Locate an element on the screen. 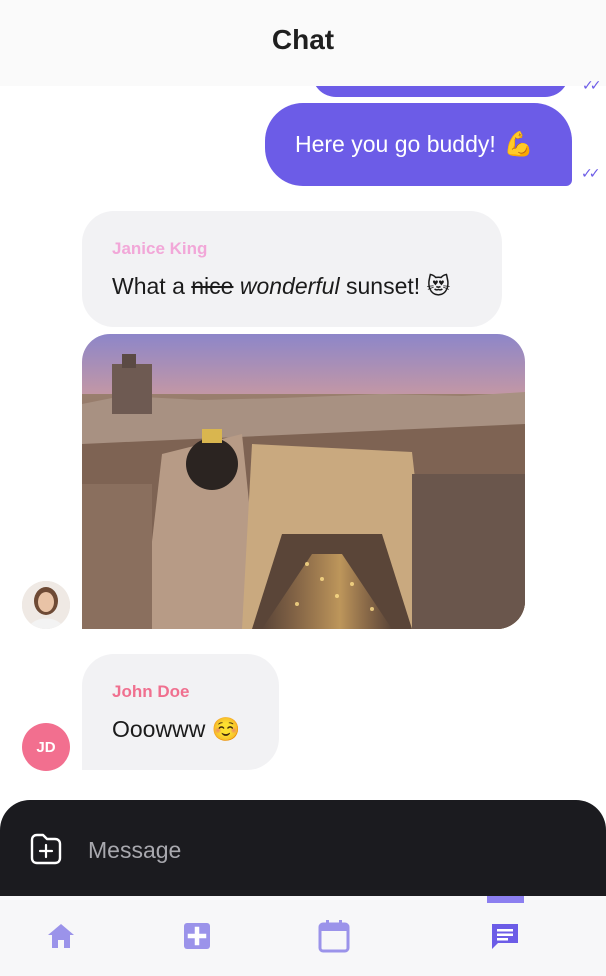 This screenshot has height=976, width=606. message-text-part: sunset! is located at coordinates (383, 286).